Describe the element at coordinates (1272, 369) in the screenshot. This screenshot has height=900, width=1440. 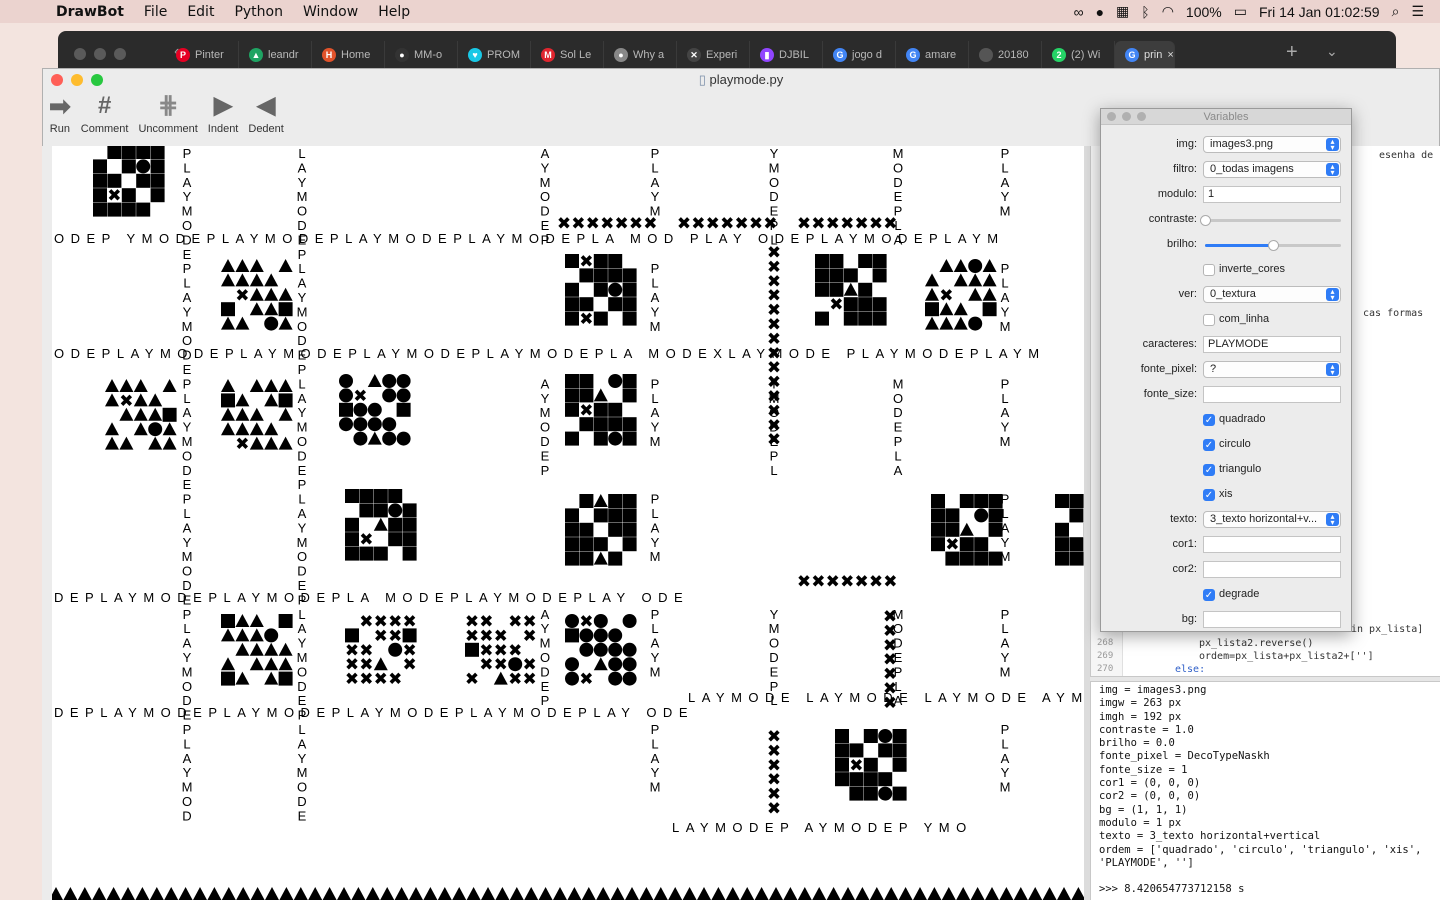
I see `fonte-pixel-select: ? ▴ ▾` at that location.